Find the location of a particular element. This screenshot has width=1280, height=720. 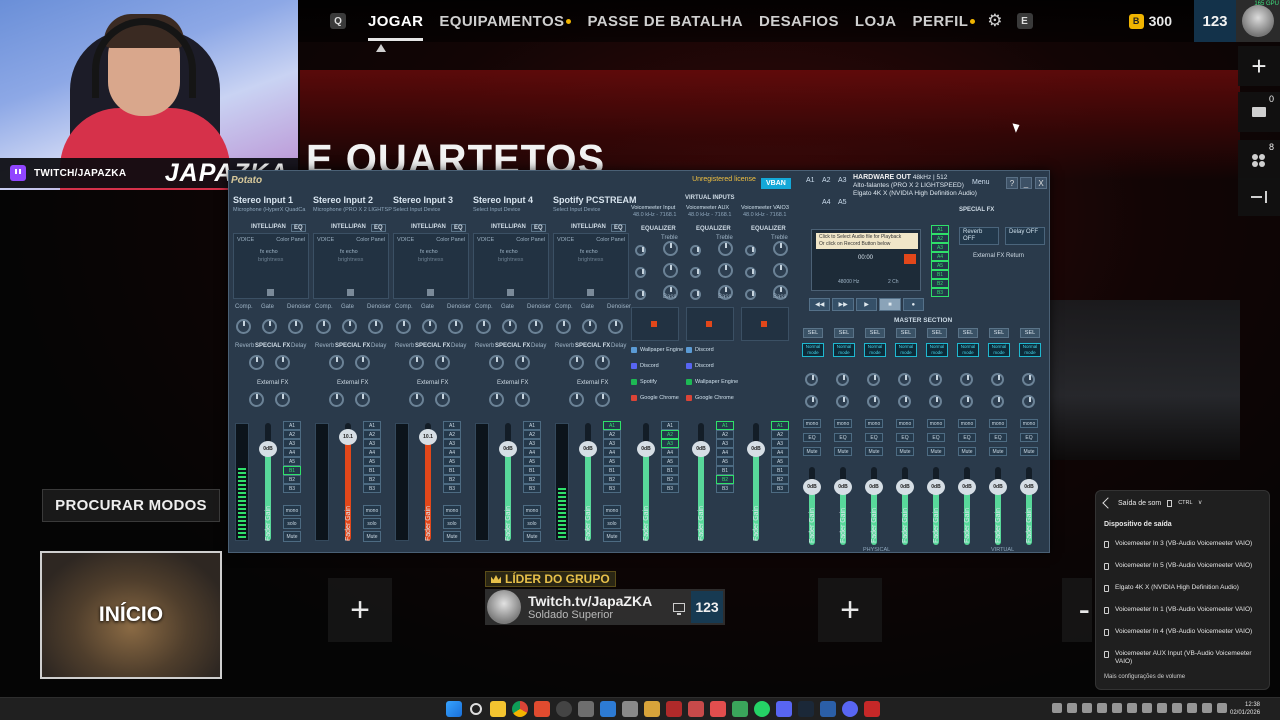

output-button-a3: A3 is located at coordinates (940, 247).